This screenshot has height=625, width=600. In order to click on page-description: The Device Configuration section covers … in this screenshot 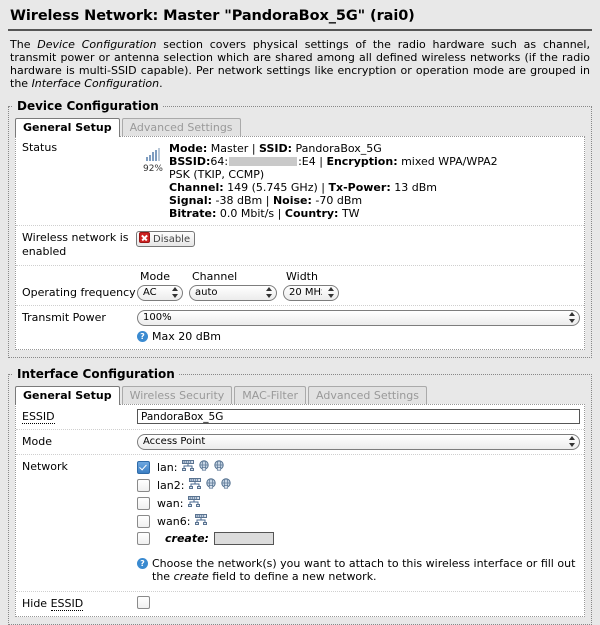, I will do `click(300, 64)`.